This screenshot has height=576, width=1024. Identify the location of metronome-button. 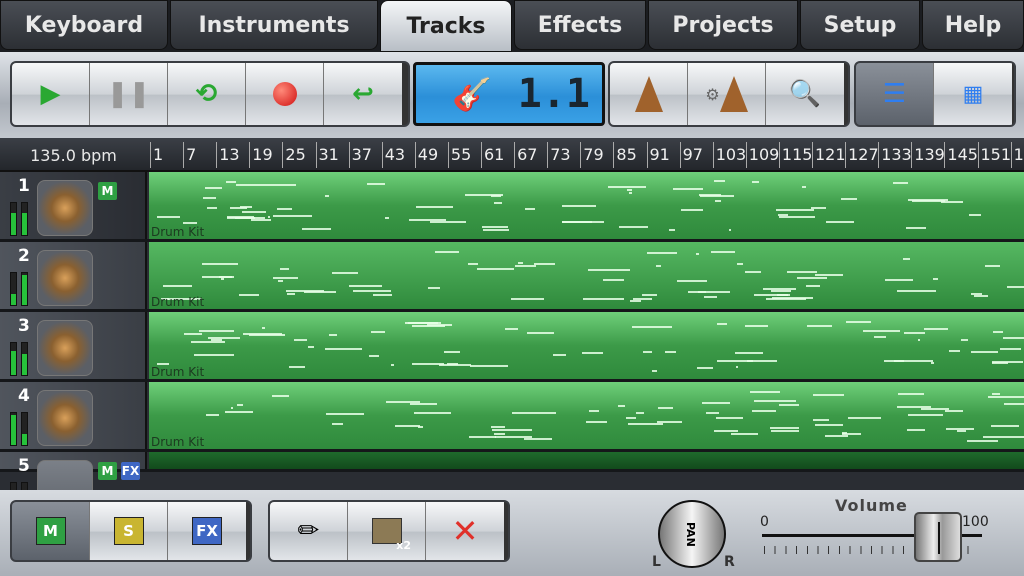
(649, 94).